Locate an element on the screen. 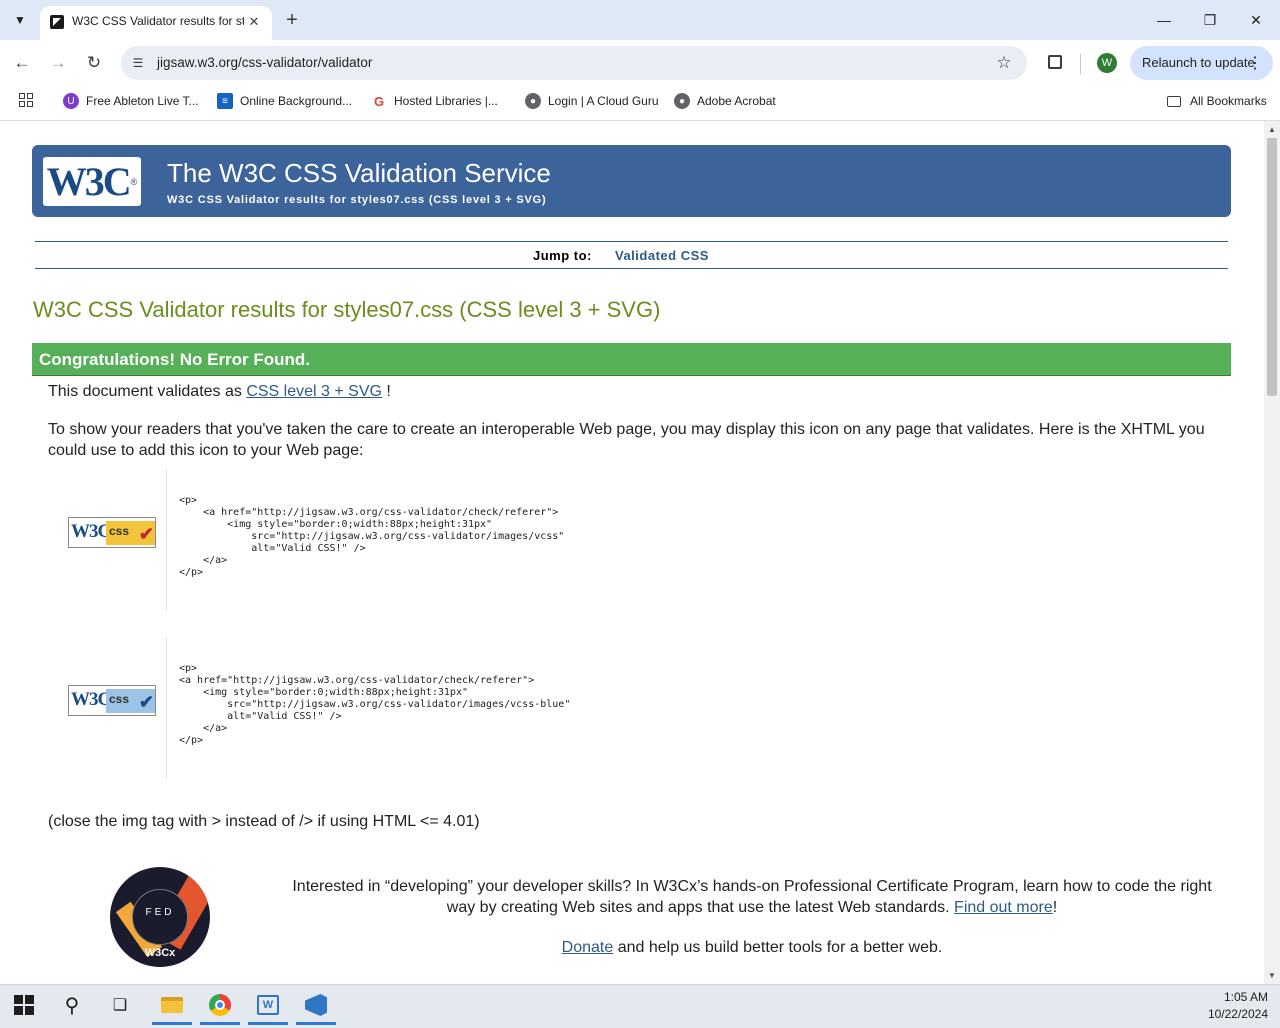  w3cx-badge: FED W3Cx is located at coordinates (160, 917).